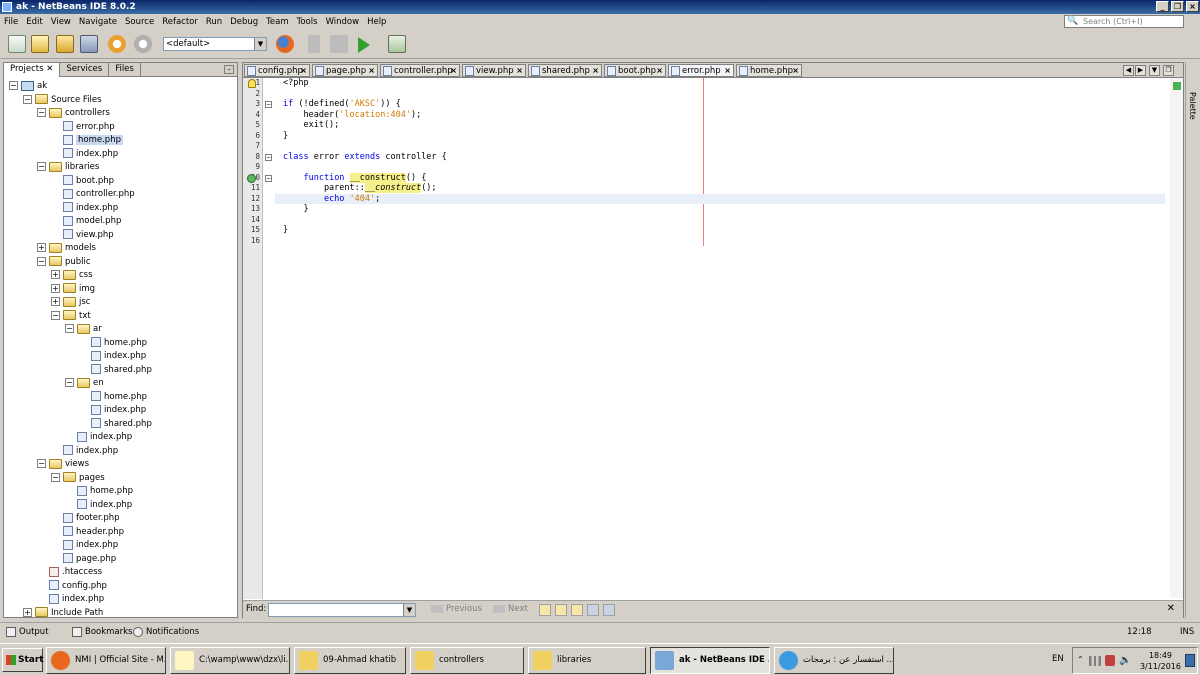 Image resolution: width=1200 pixels, height=675 pixels. Describe the element at coordinates (728, 188) in the screenshot. I see `code-line: parent::__construct();` at that location.